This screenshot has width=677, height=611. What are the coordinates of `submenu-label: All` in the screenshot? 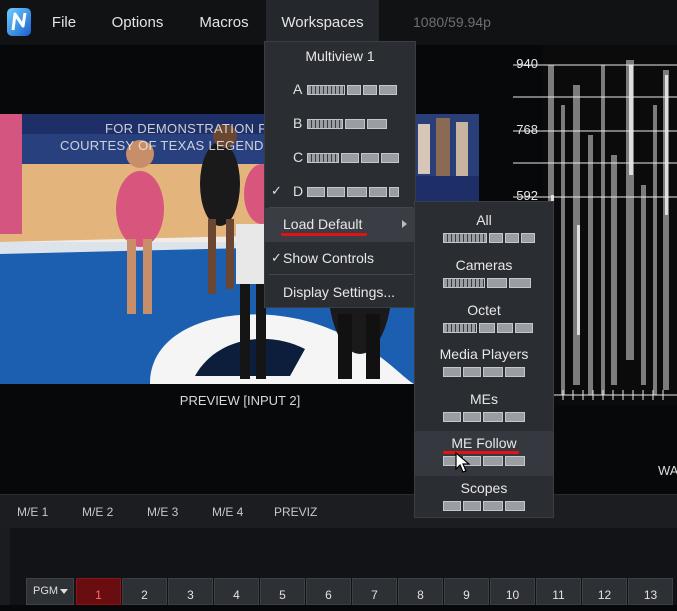 It's located at (484, 220).